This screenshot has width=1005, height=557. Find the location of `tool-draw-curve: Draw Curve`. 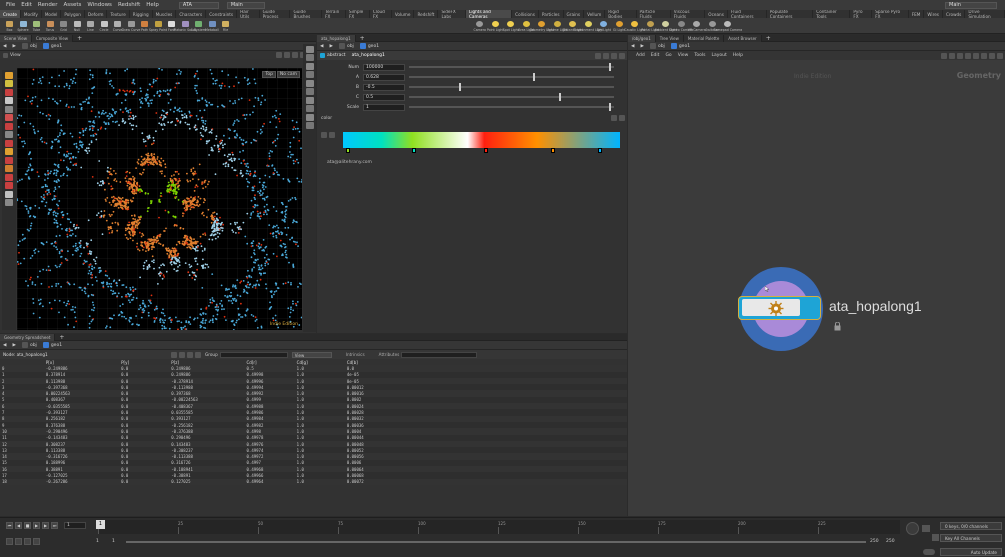

tool-draw-curve: Draw Curve is located at coordinates (131, 26).